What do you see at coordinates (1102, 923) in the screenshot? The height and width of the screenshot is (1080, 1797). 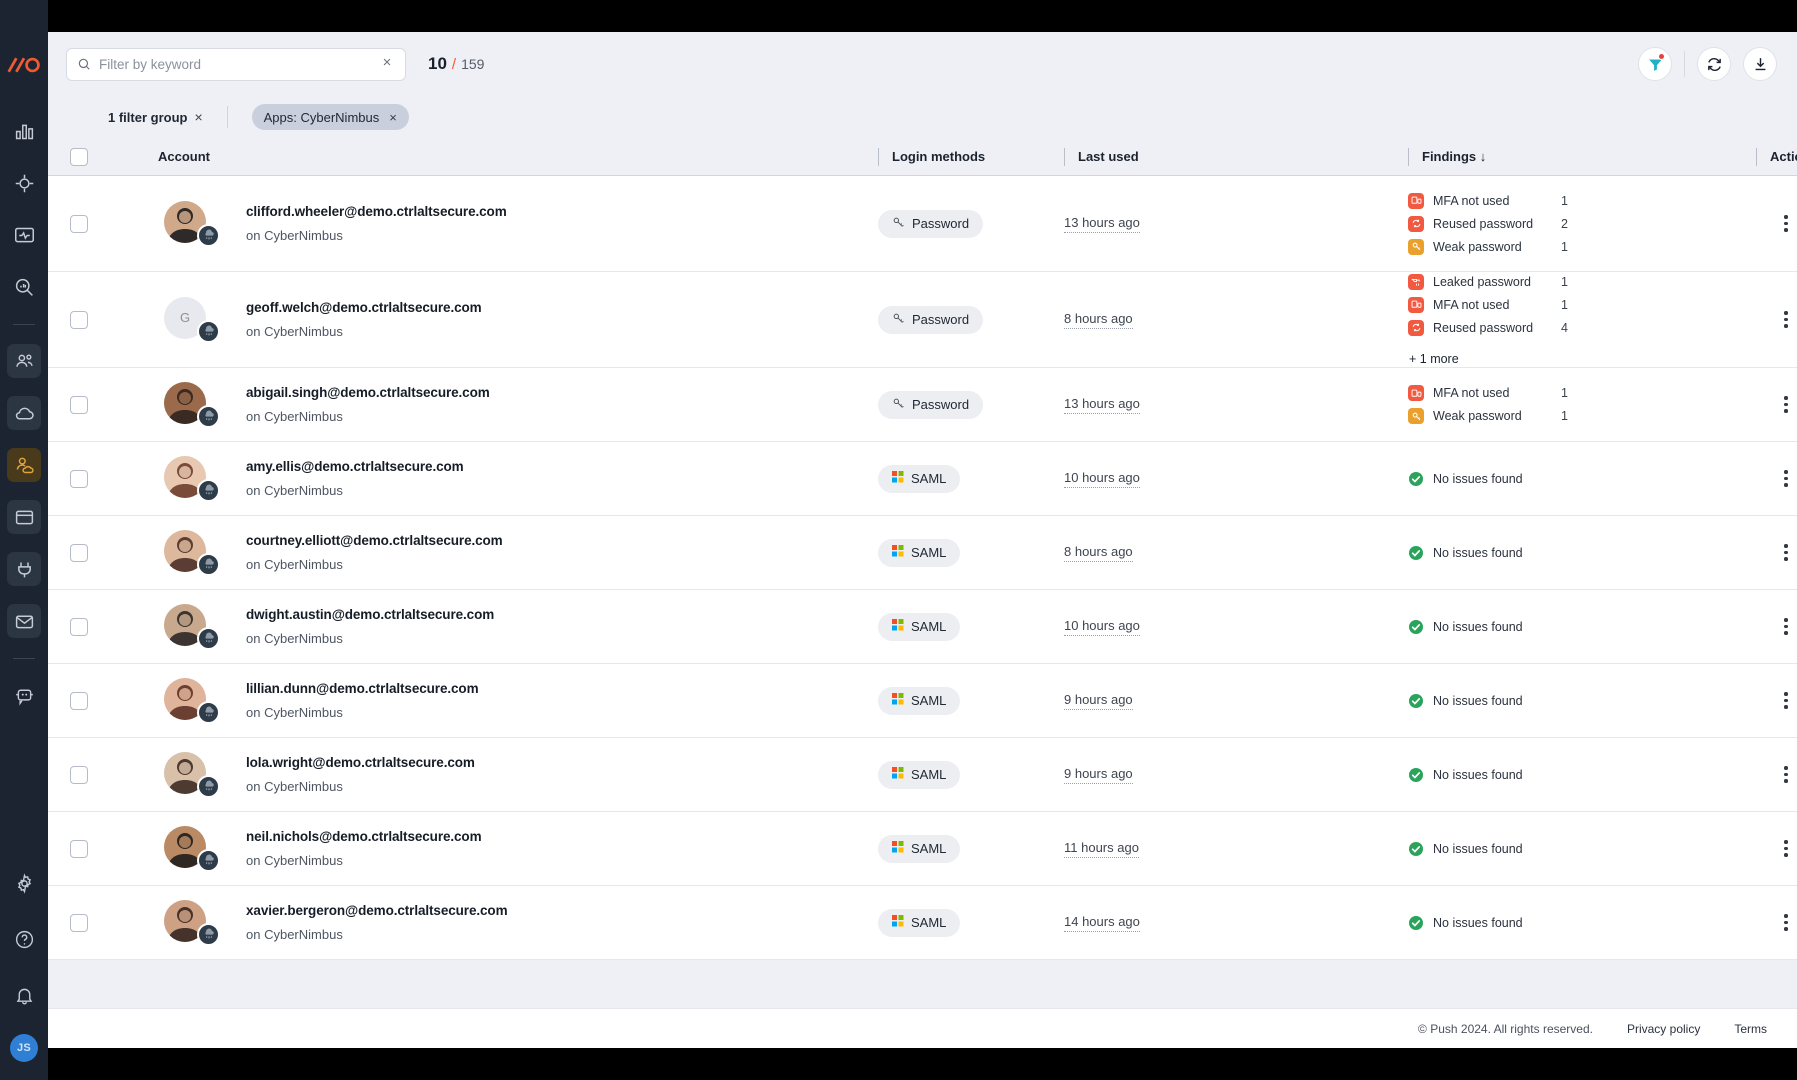 I see `last-used-value: 14 hours ago` at bounding box center [1102, 923].